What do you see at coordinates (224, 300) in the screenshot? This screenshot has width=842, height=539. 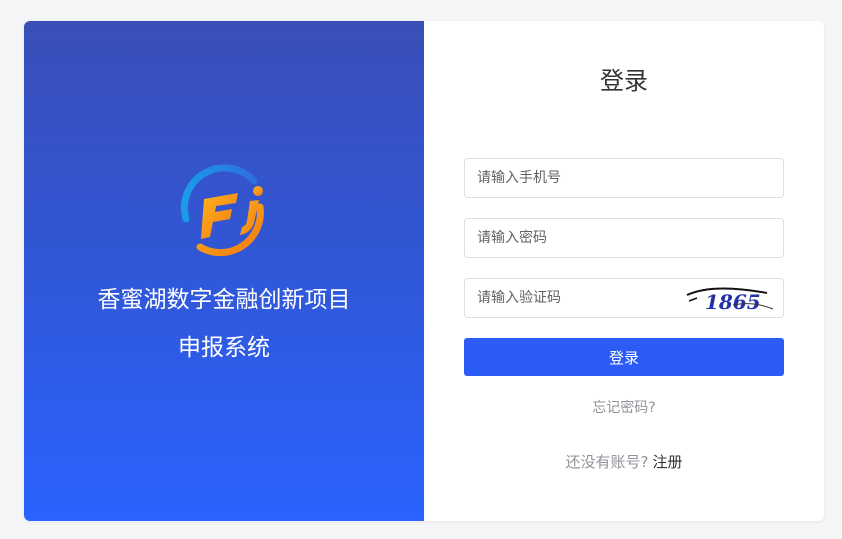 I see `brand-title-line1: 香蜜湖数字金融创新项目` at bounding box center [224, 300].